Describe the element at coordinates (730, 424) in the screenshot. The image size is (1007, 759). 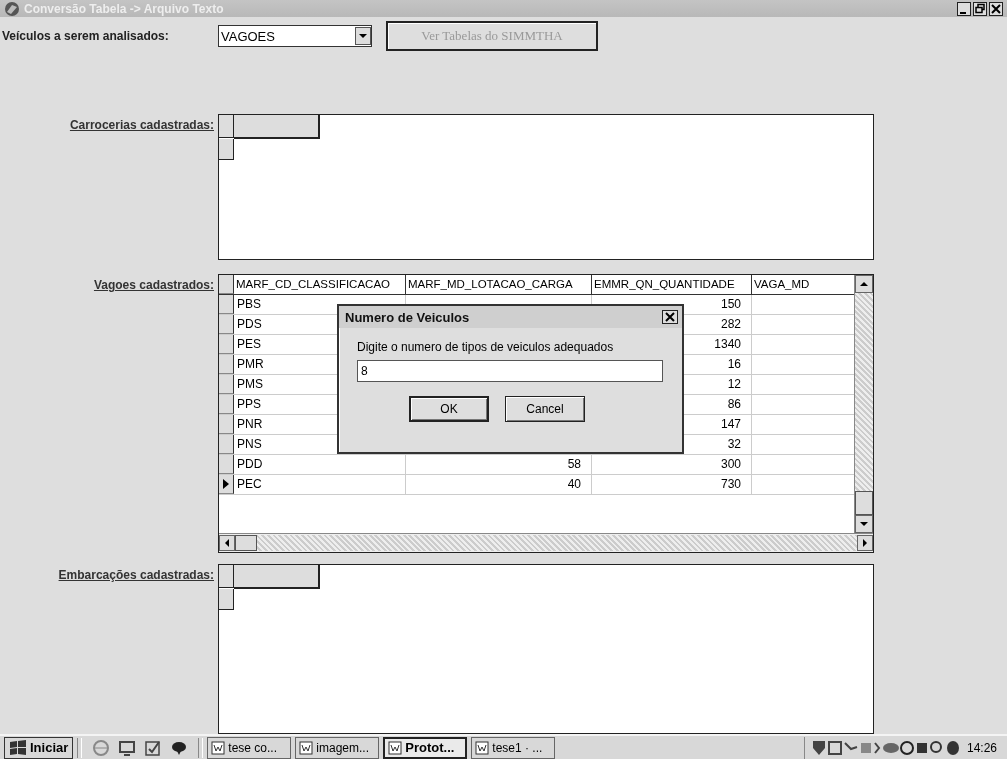
I see `table-cell: 147` at that location.